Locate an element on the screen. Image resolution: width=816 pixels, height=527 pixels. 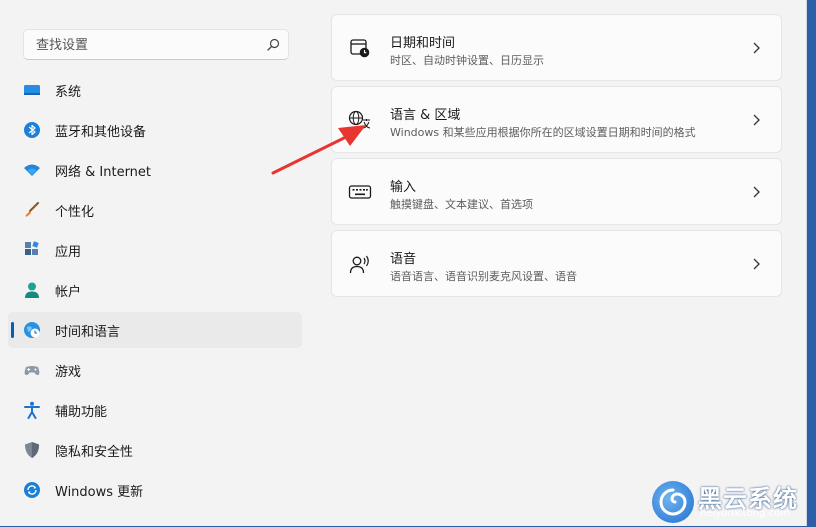
watermark-url: heiyunxitong.com is located at coordinates (745, 513).